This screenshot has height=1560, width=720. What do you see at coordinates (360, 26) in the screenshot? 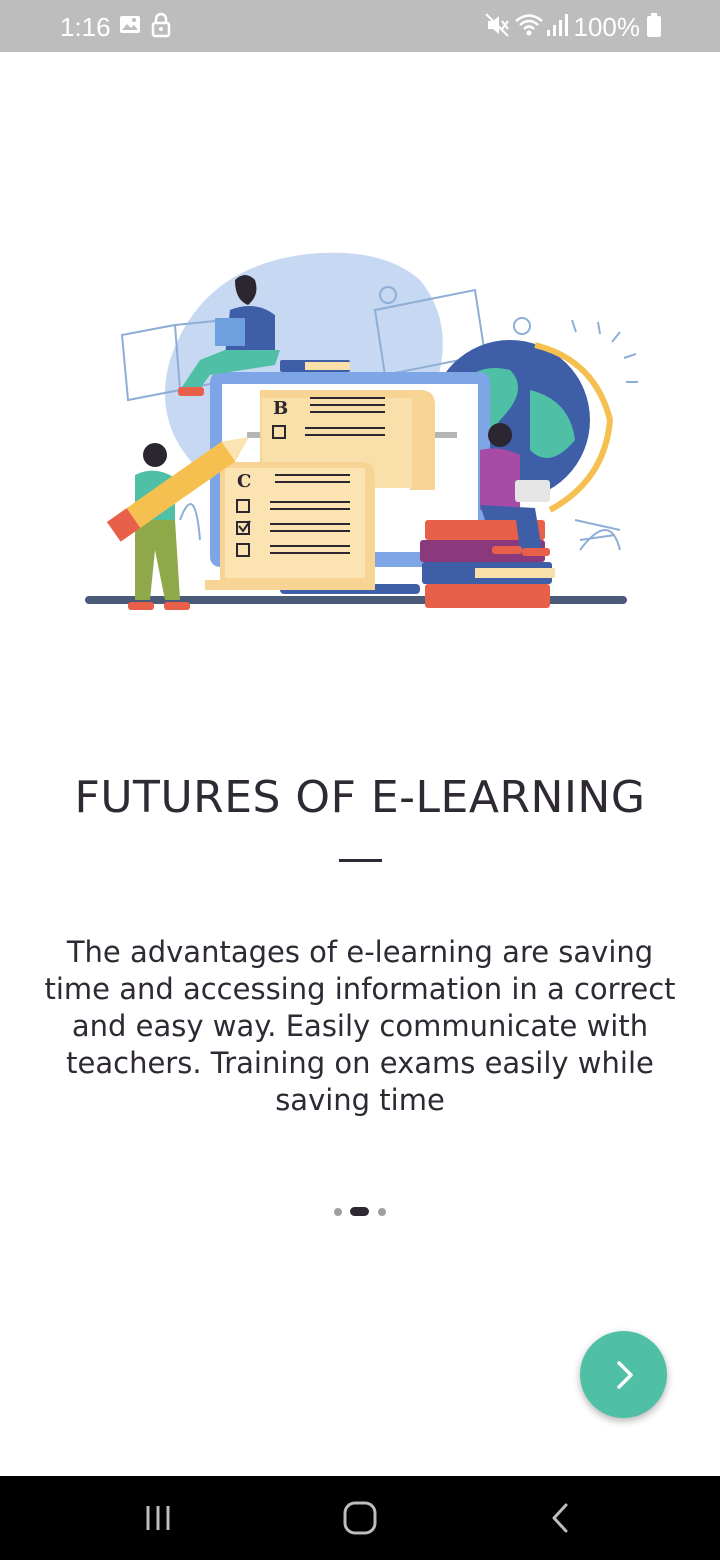
I see `status-bar: 1:16 100%` at bounding box center [360, 26].